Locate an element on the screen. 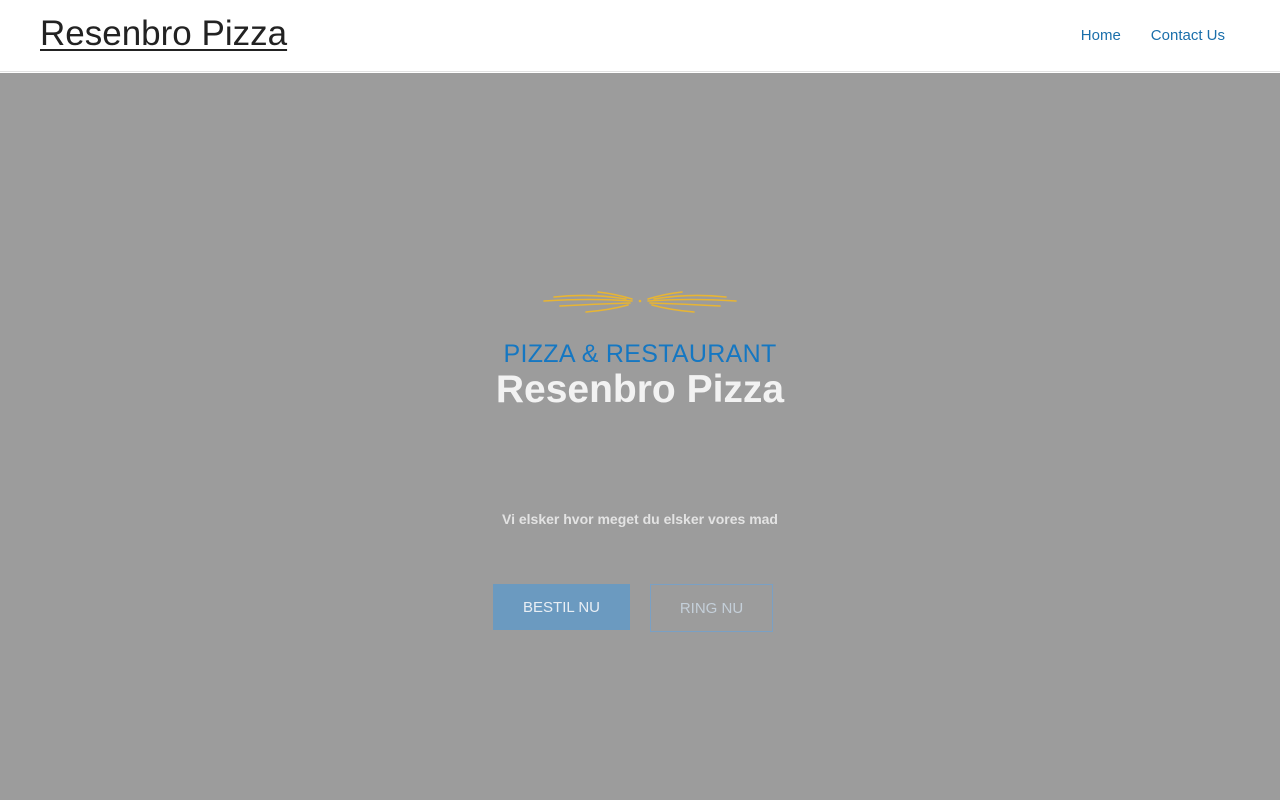  main-nav: Home Contact Us is located at coordinates (1153, 35).